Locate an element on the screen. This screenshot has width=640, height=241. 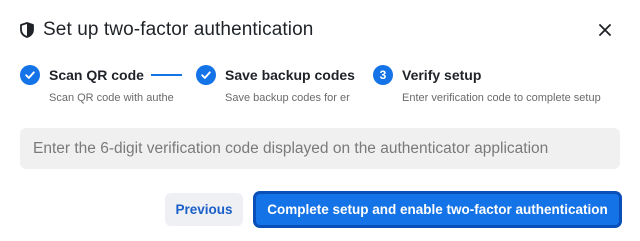
step-number: 3 is located at coordinates (383, 75).